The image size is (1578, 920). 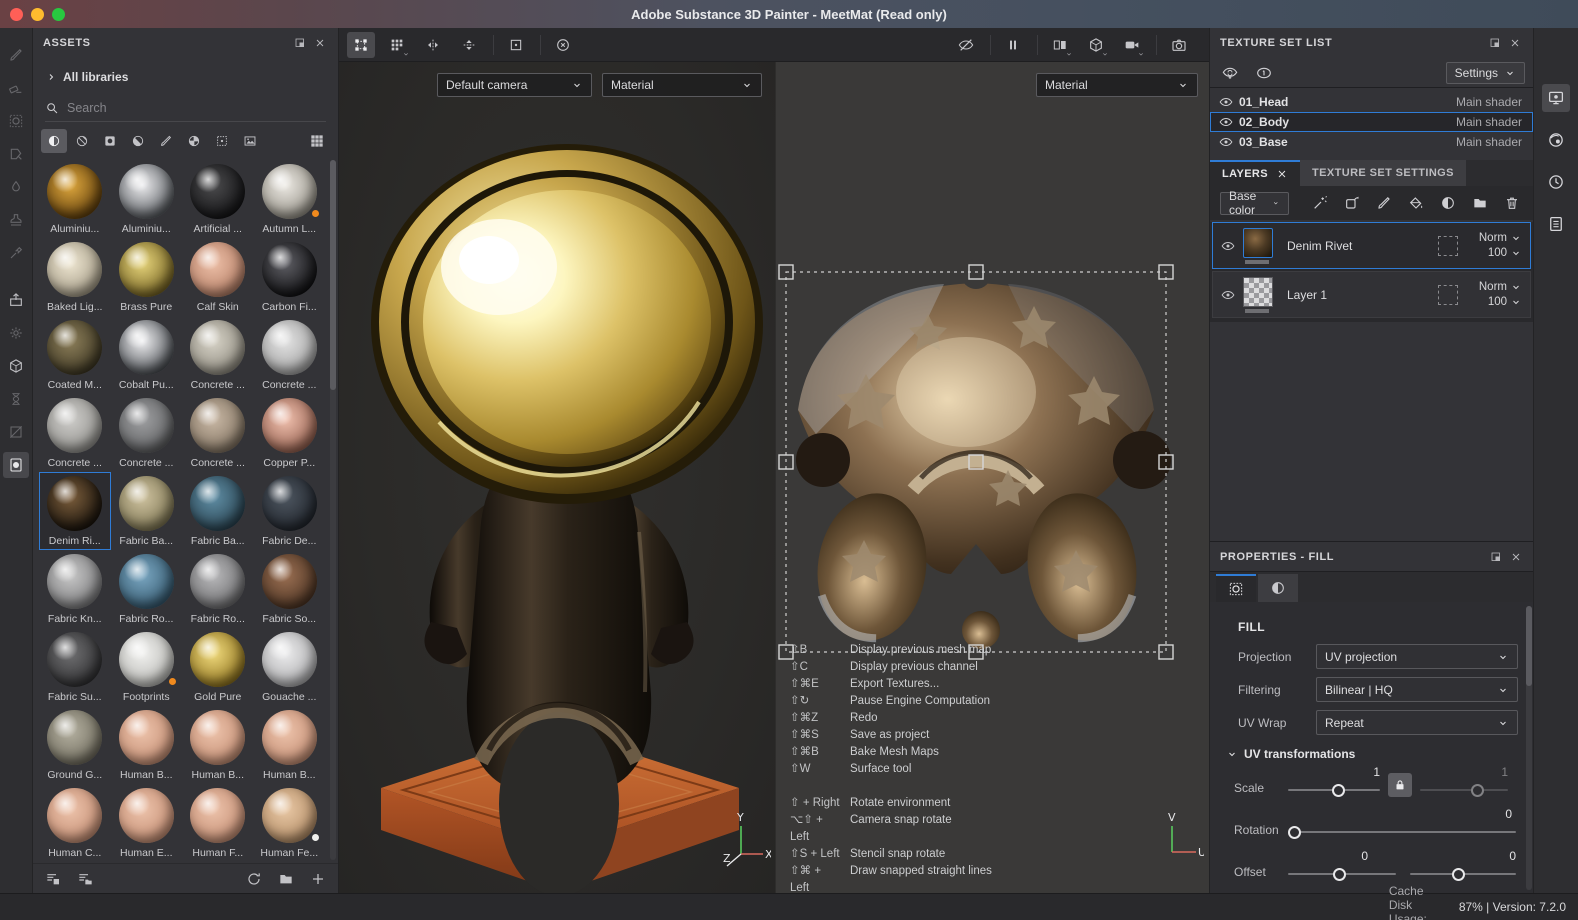 I want to click on delete-layer-button, so click(x=1512, y=203).